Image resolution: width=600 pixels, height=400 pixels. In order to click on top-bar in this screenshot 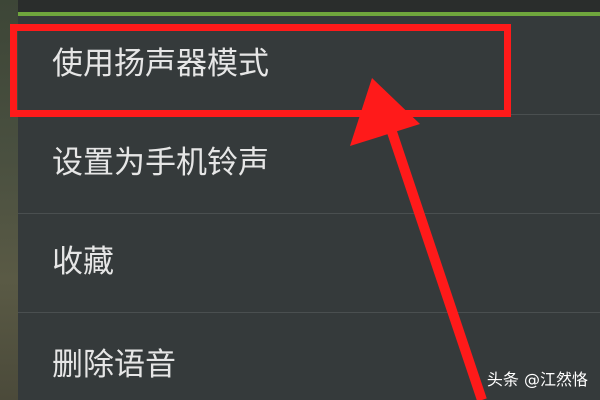, I will do `click(300, 6)`.